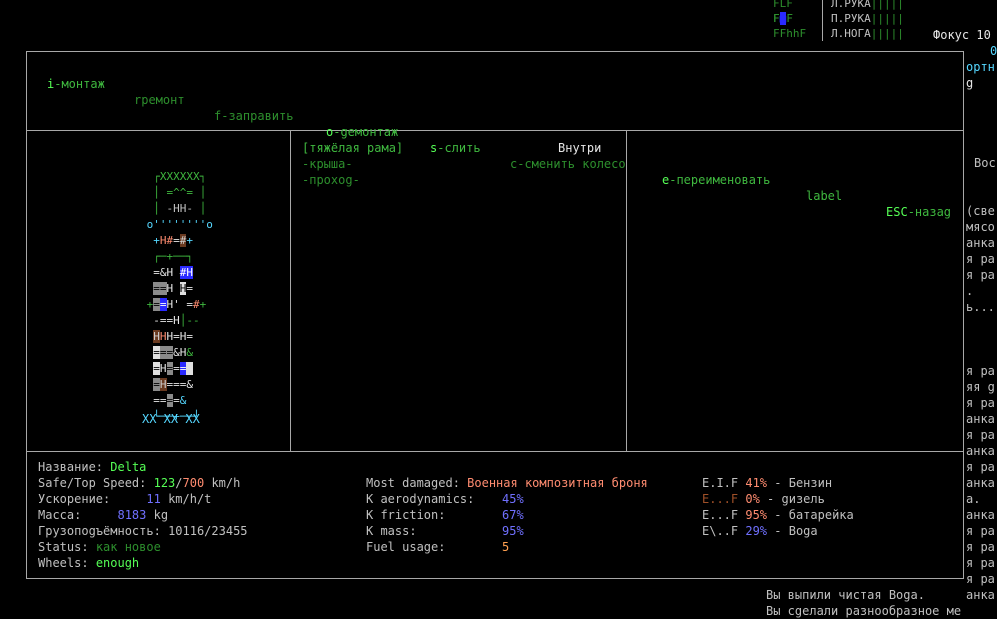 Image resolution: width=997 pixels, height=619 pixels. Describe the element at coordinates (459, 148) in the screenshot. I see `menu-drain-label: -слить` at that location.